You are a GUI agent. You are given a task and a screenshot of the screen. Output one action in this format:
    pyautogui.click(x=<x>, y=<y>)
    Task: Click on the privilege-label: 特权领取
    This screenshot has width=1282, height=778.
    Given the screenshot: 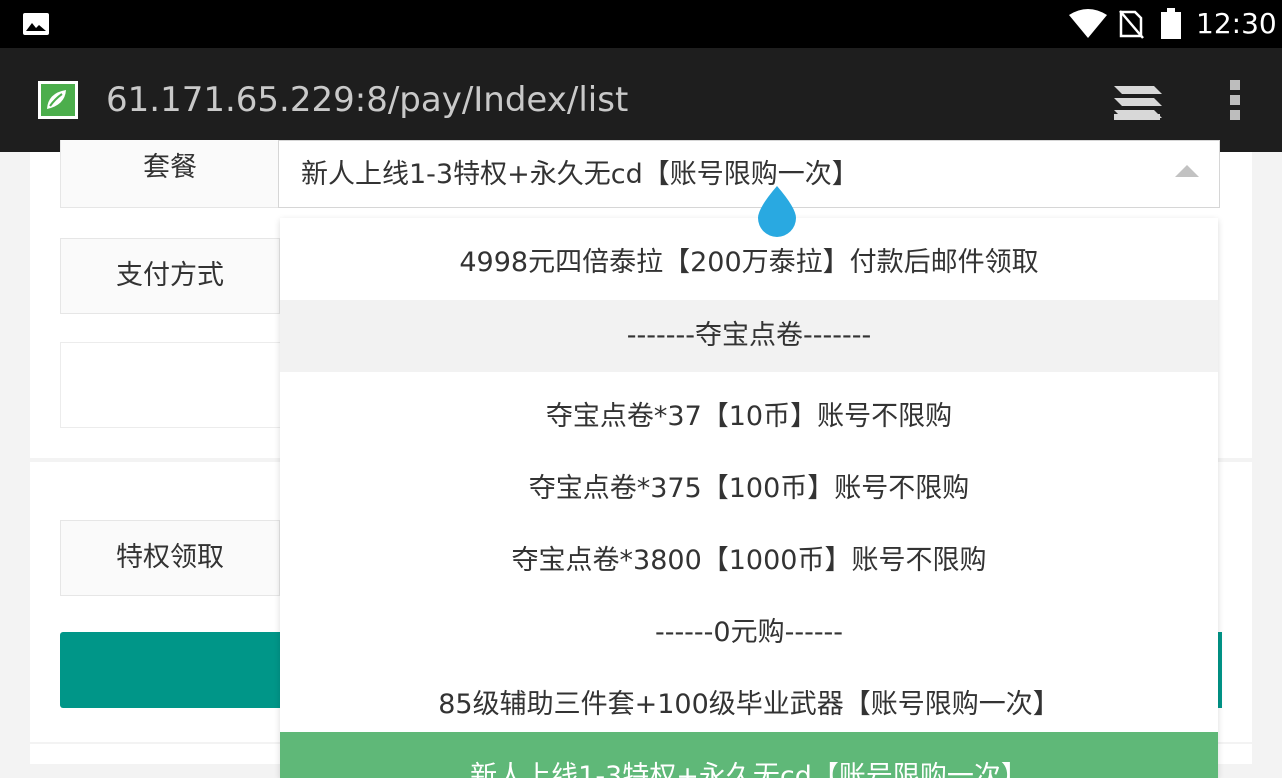 What is the action you would take?
    pyautogui.click(x=170, y=558)
    